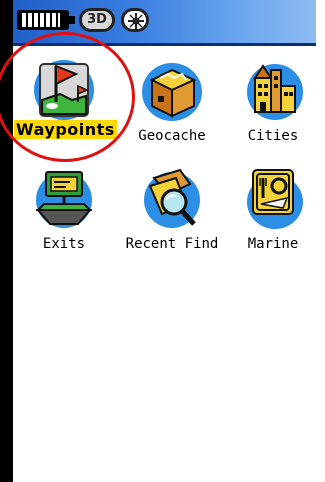 The height and width of the screenshot is (482, 325). I want to click on menu-item-recent-find: Recent Find, so click(172, 210).